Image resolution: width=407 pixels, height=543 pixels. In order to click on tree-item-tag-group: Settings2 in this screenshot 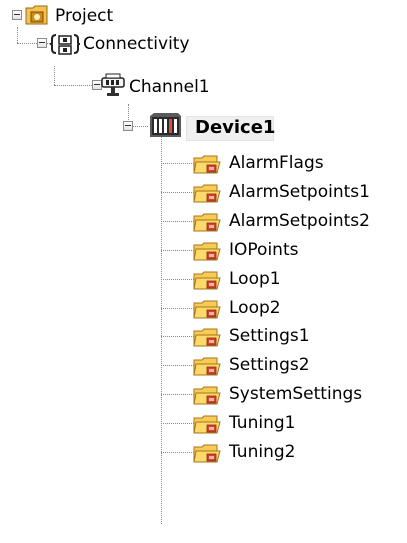, I will do `click(269, 365)`.